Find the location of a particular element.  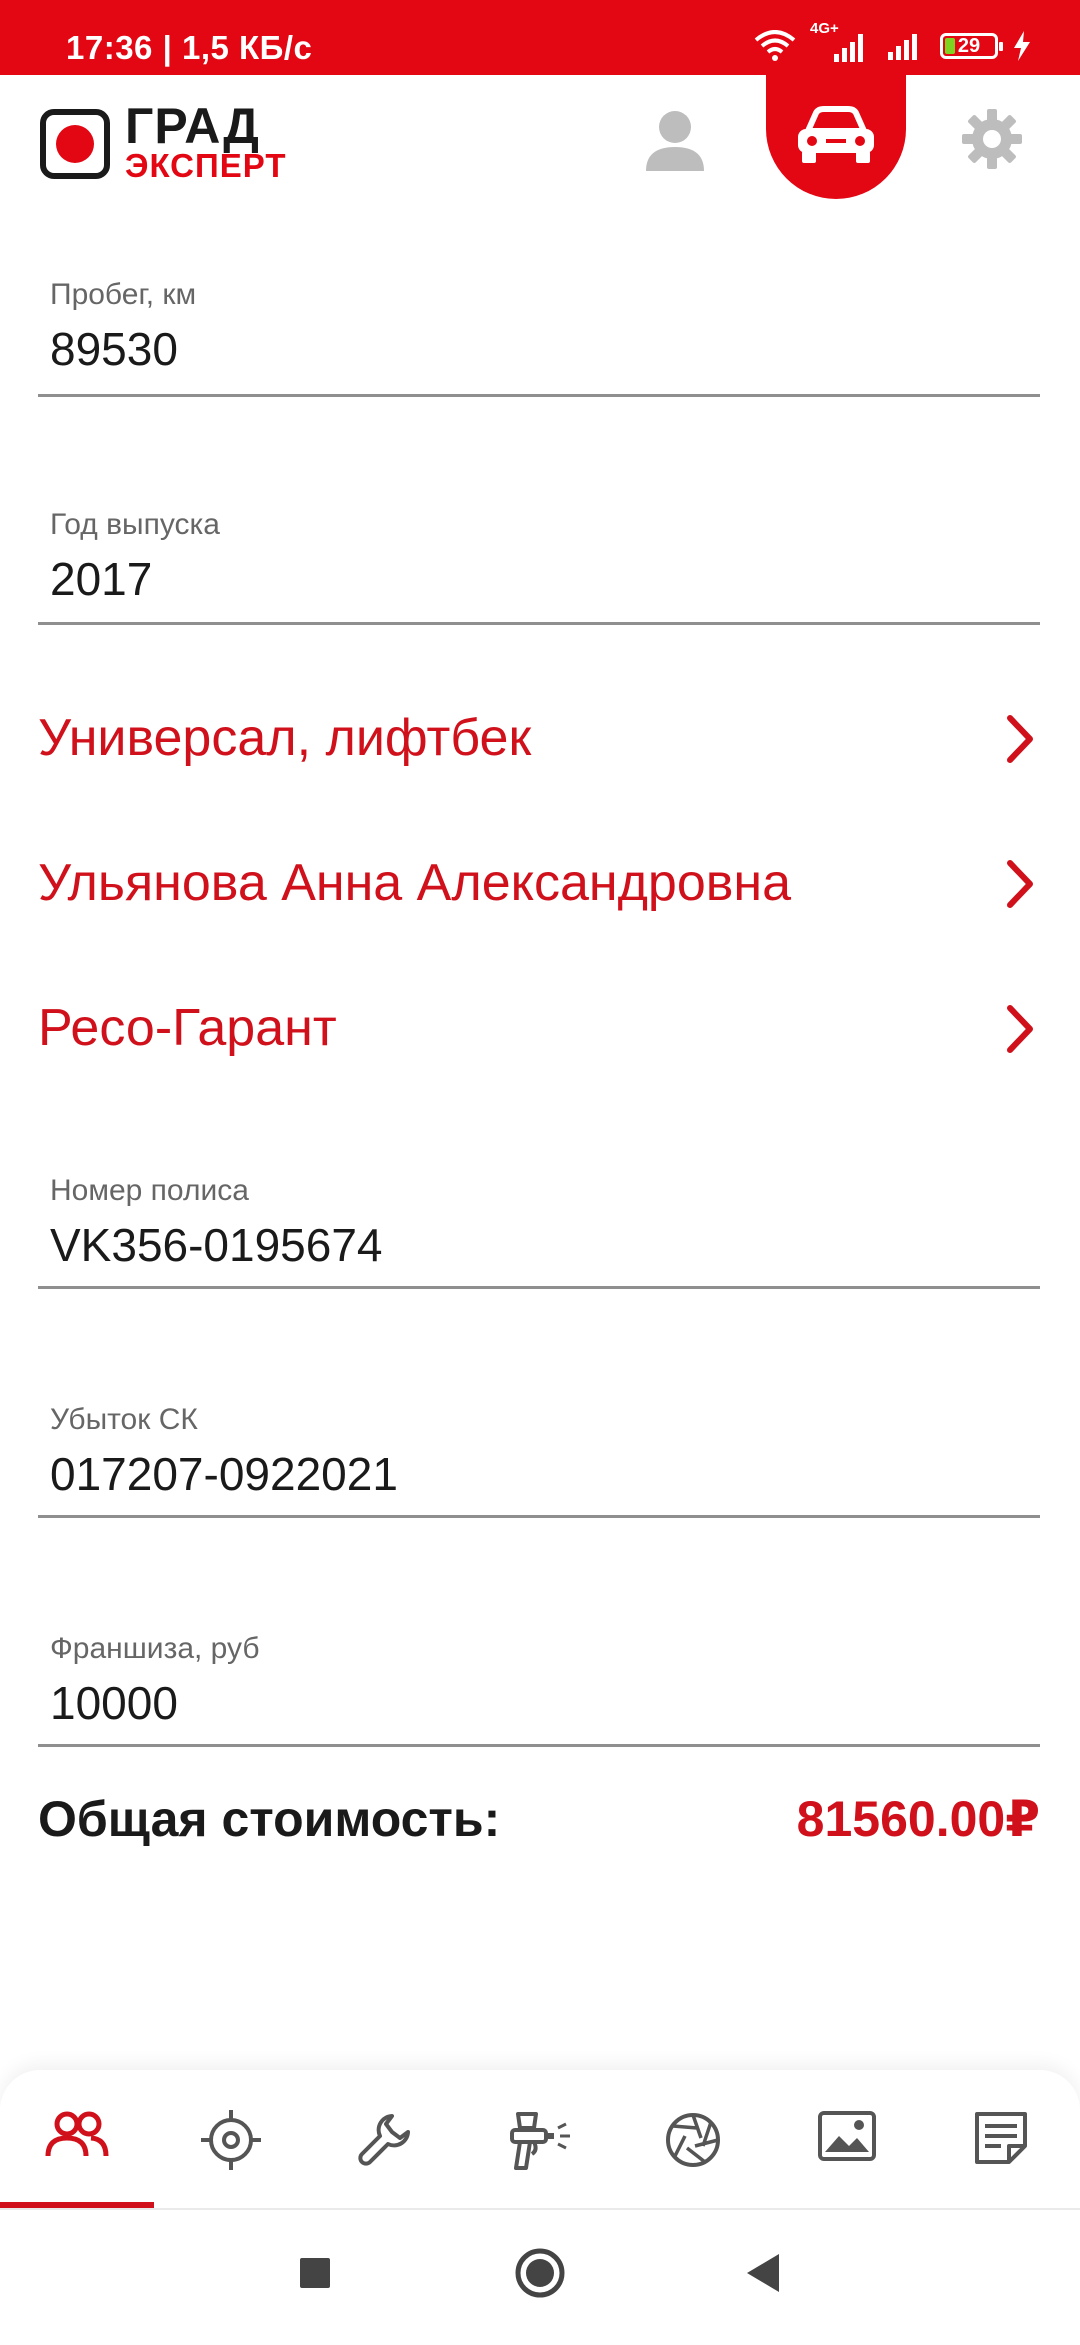

people-icon is located at coordinates (77, 2134).